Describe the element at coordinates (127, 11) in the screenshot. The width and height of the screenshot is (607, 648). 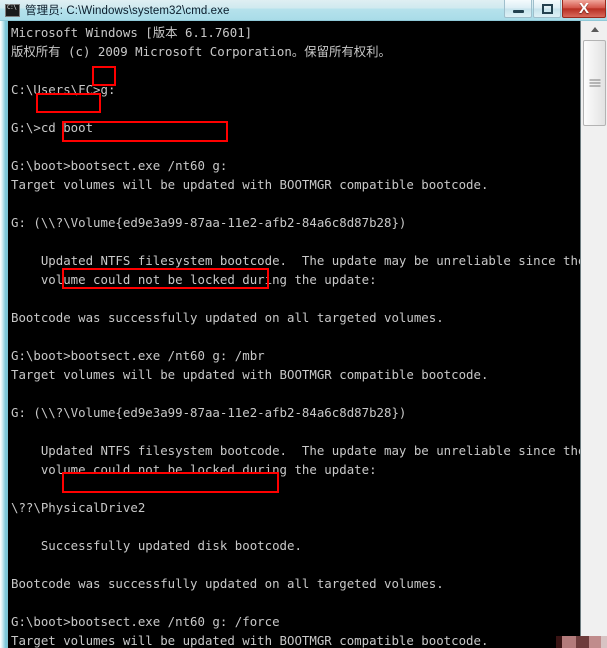
I see `window-title: 管理员: C:\Windows\system32\cmd.exe` at that location.